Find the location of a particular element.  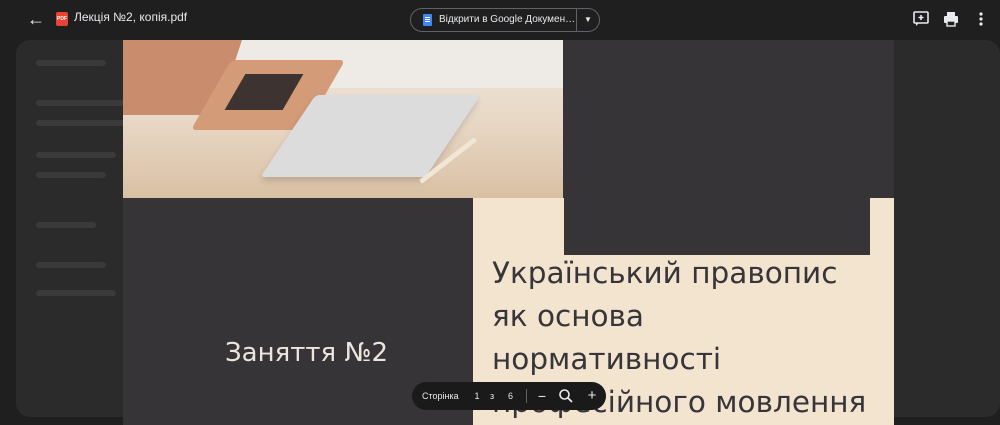

page-total: 6 is located at coordinates (511, 396).